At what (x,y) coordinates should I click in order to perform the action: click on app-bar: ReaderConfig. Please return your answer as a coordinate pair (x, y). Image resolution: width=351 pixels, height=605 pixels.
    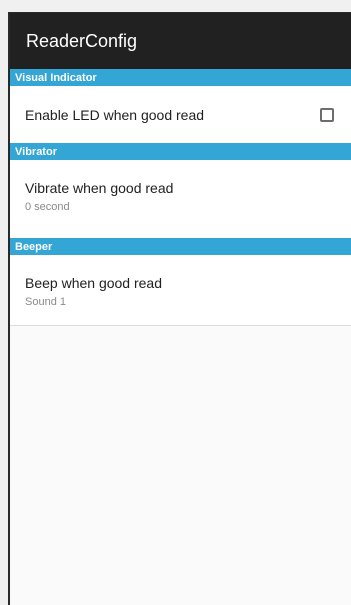
    Looking at the image, I should click on (180, 41).